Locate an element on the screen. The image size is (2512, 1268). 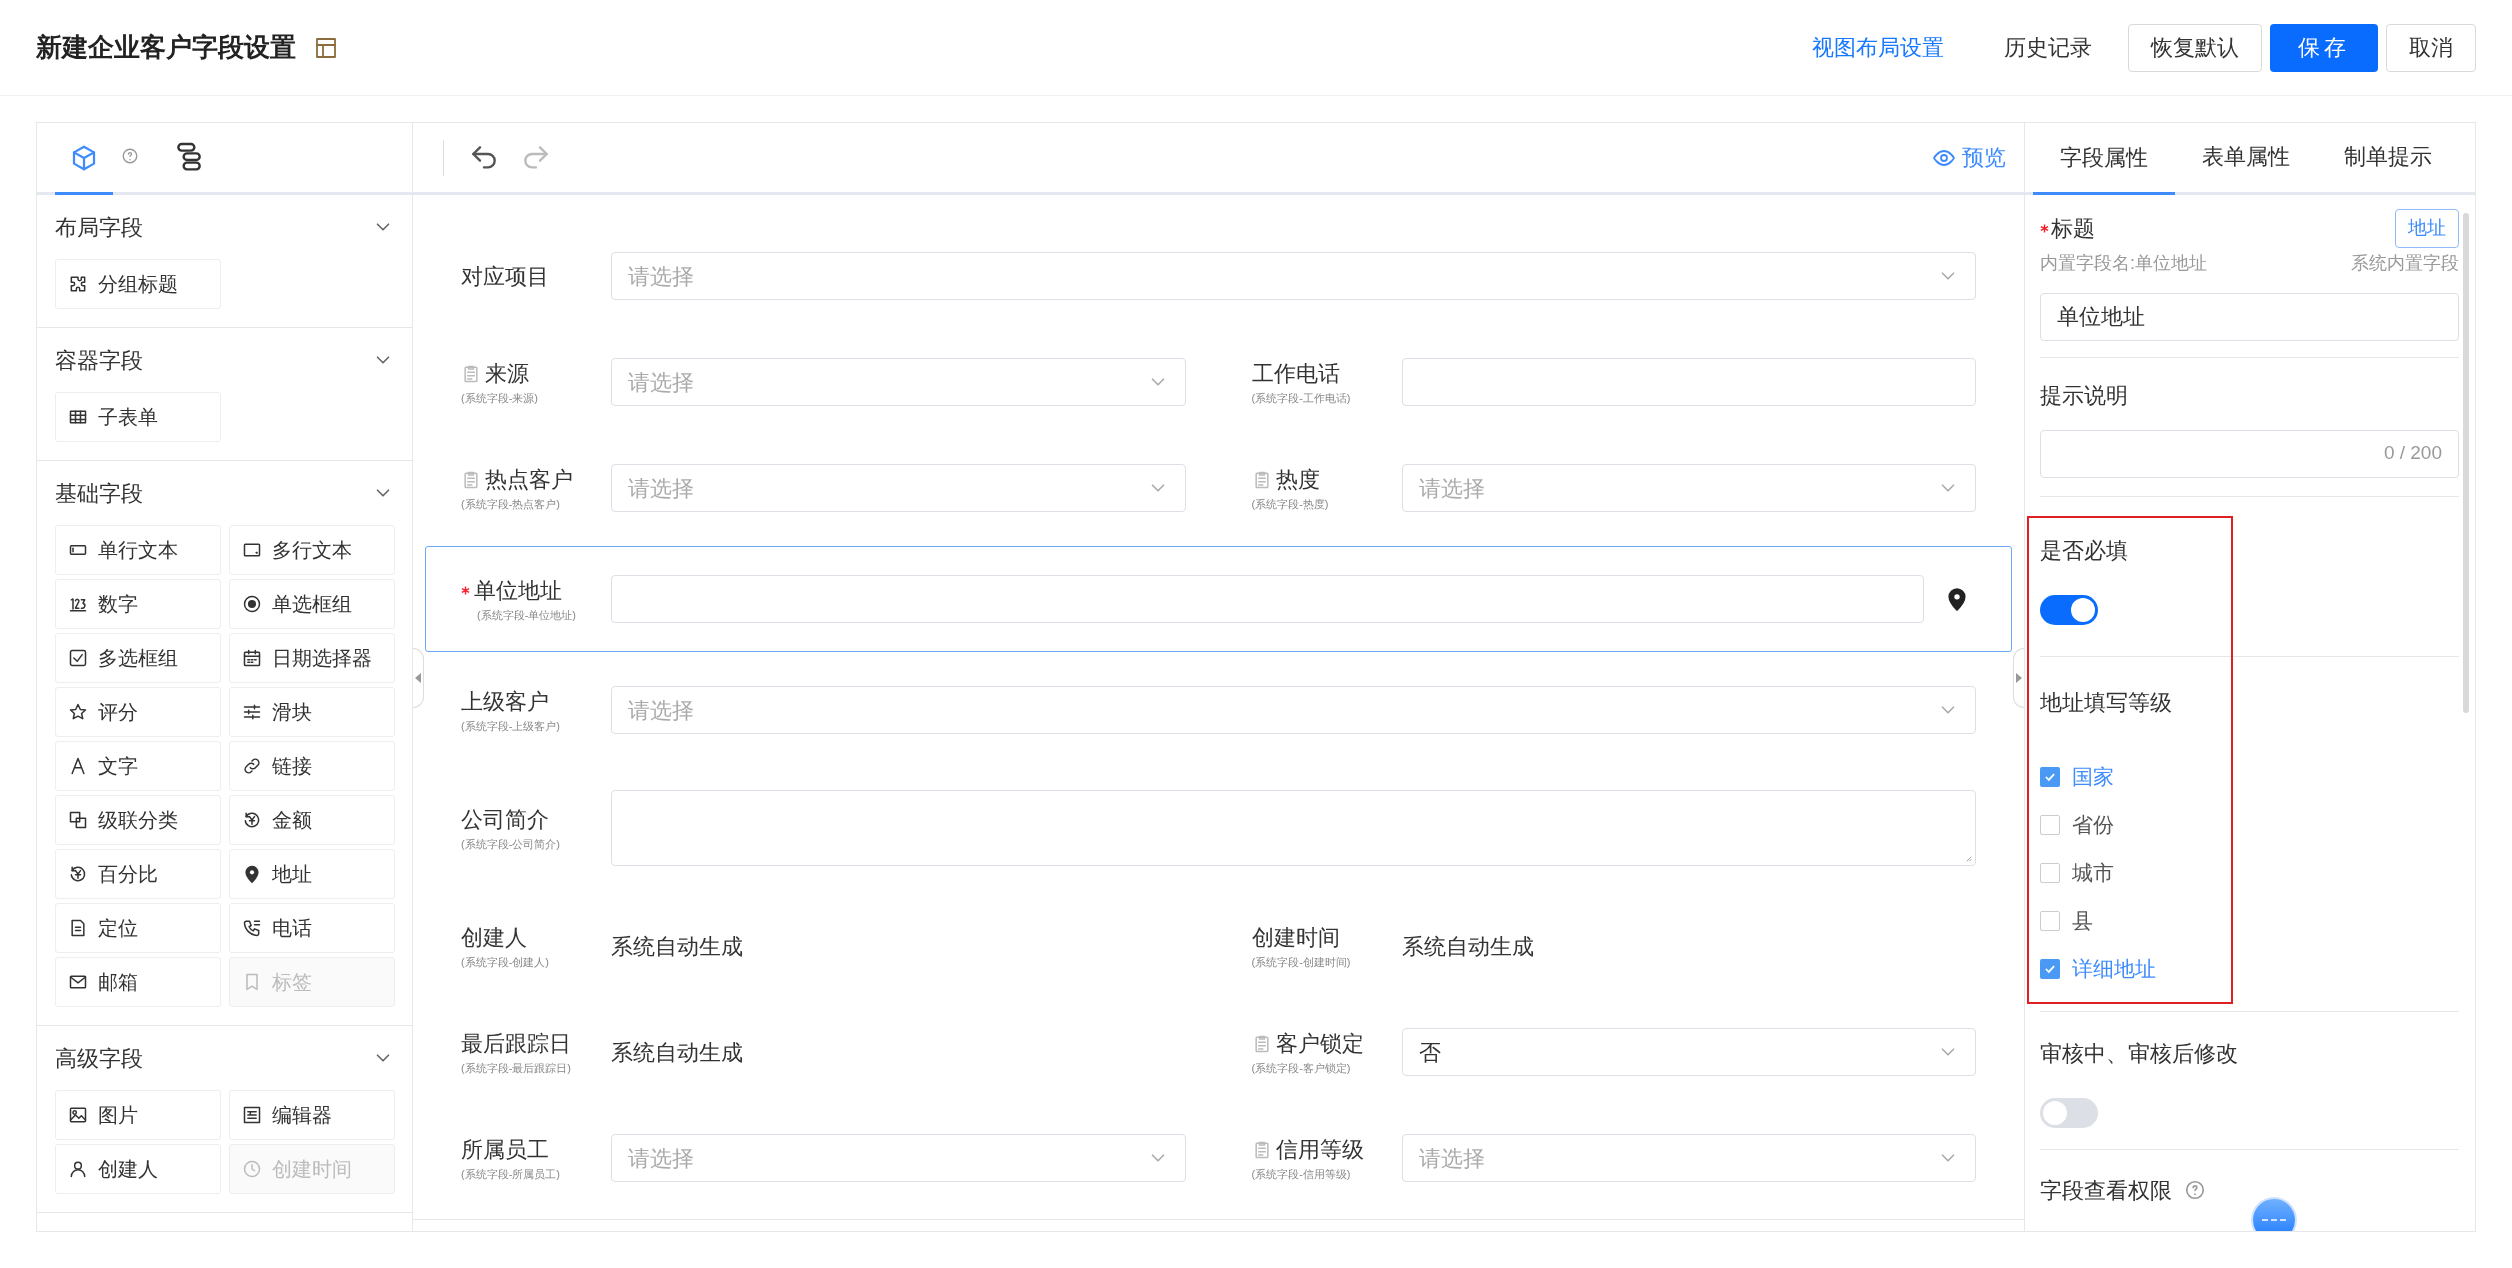
currency-icon is located at coordinates (78, 874).